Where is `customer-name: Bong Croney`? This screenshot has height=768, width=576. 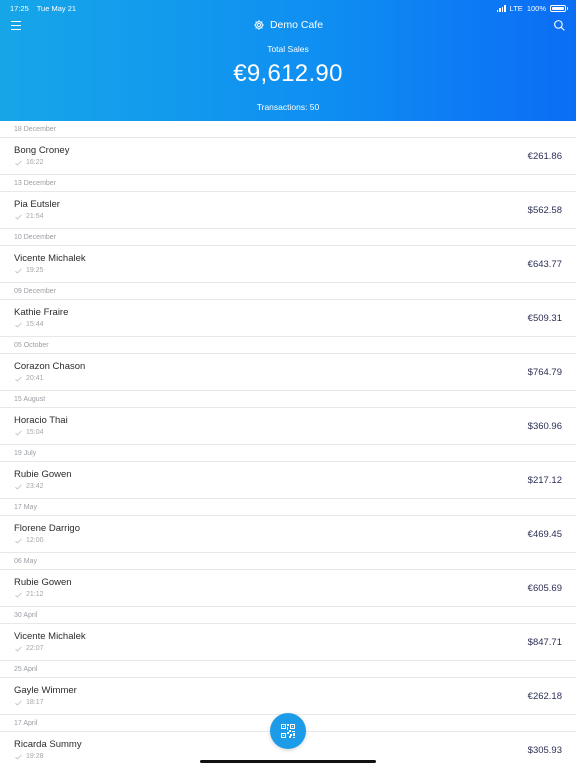 customer-name: Bong Croney is located at coordinates (42, 150).